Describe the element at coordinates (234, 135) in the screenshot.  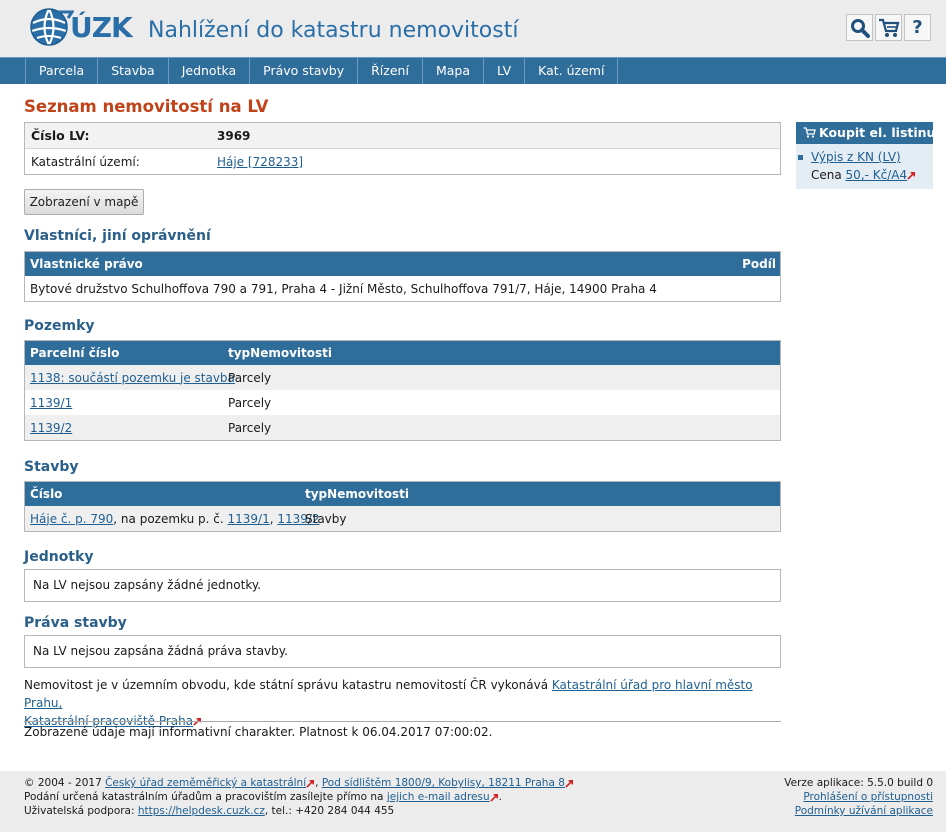
I see `lv-number-value: 3969` at that location.